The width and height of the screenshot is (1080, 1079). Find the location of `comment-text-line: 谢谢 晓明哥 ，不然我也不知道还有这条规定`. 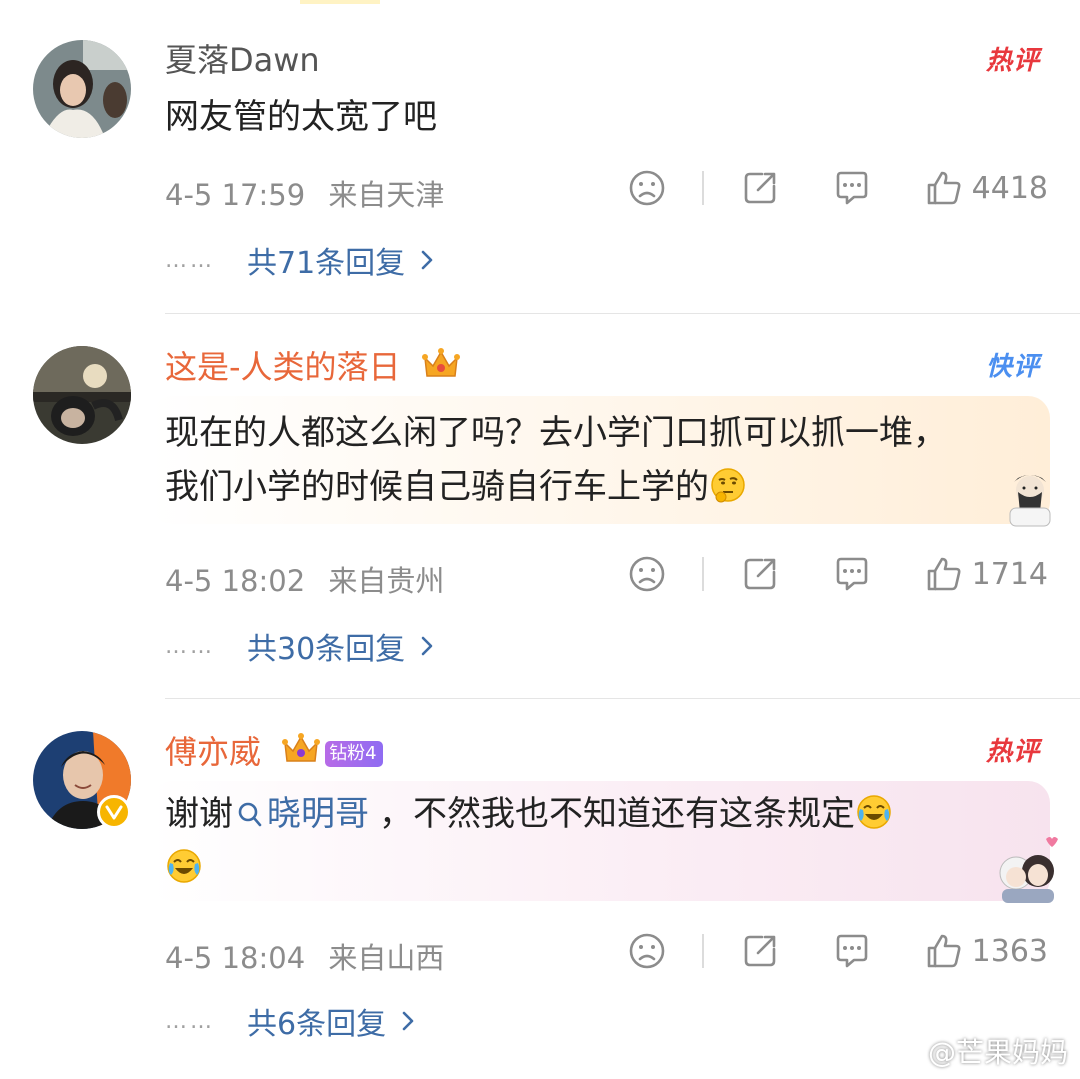

comment-text-line: 谢谢 晓明哥 ，不然我也不知道还有这条规定 is located at coordinates (529, 814).